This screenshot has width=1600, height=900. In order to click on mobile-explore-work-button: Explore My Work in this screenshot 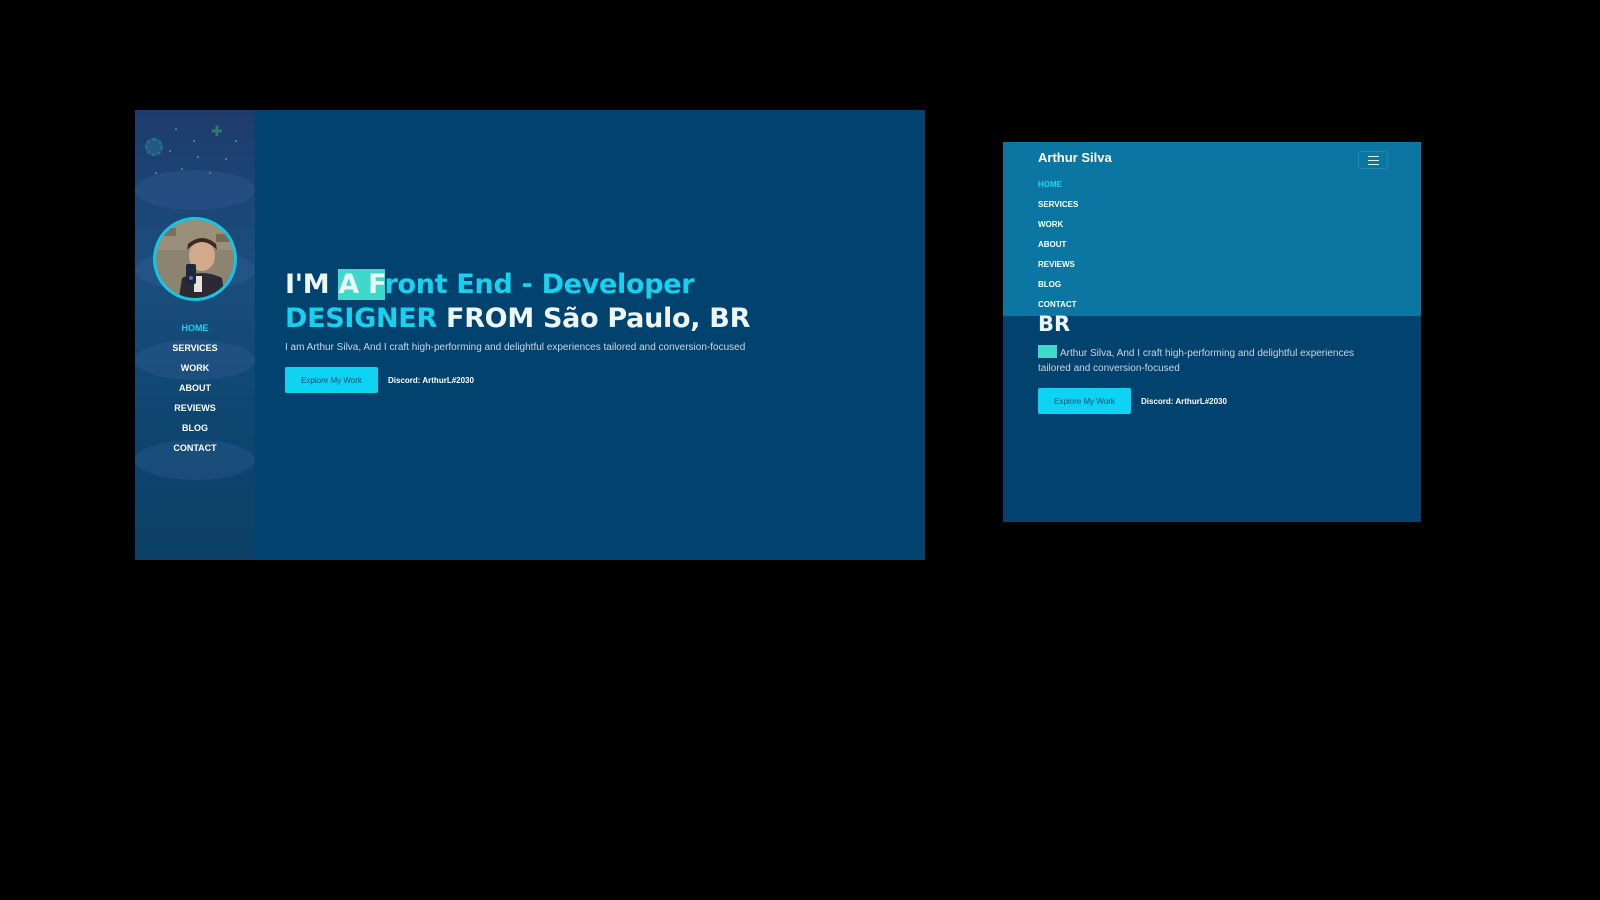, I will do `click(1084, 401)`.